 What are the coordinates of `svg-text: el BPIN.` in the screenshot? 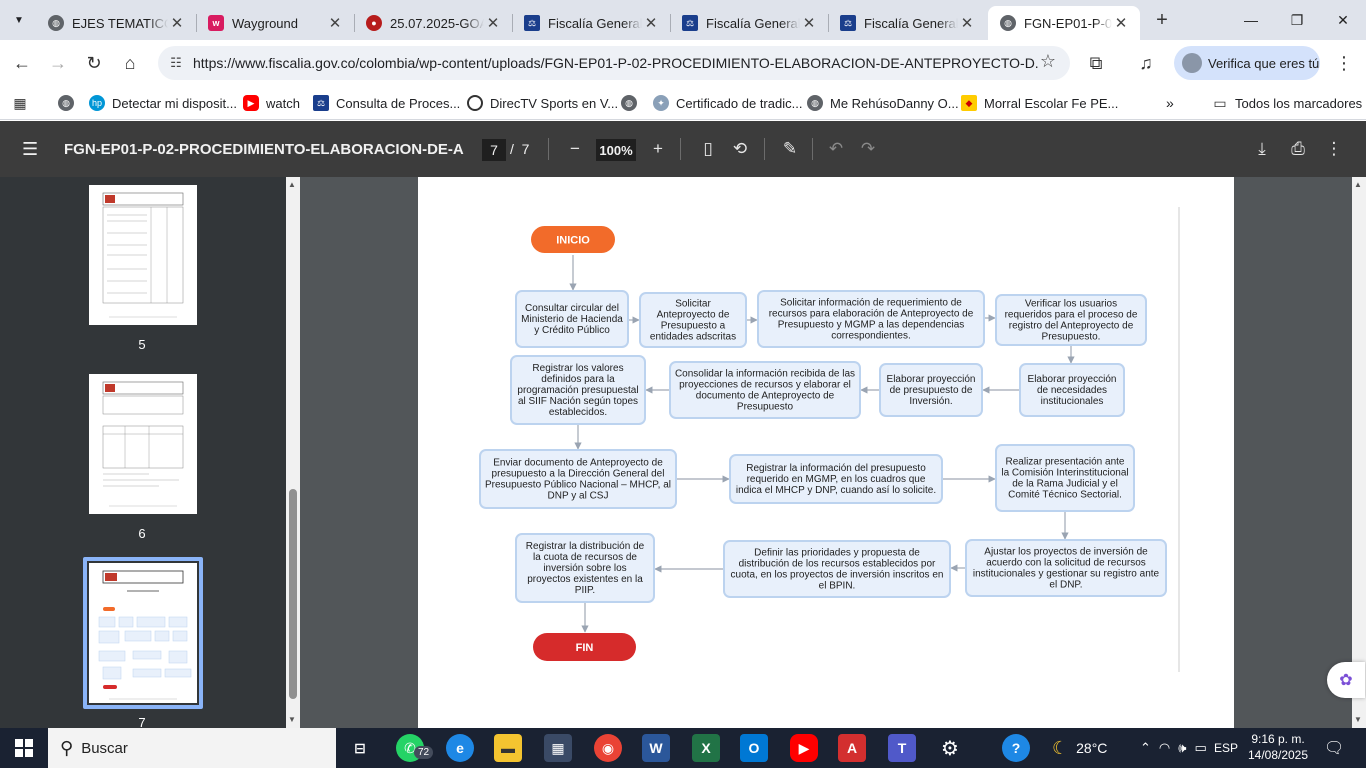 It's located at (837, 586).